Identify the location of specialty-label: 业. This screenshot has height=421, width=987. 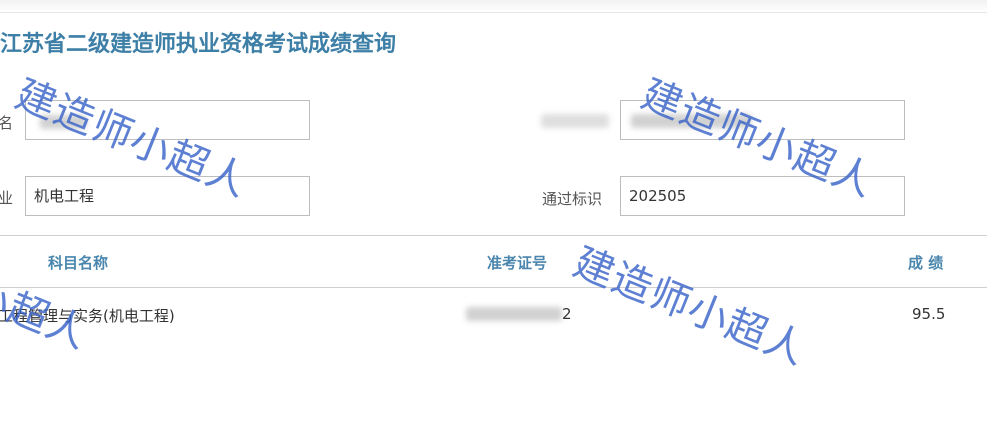
(7, 198).